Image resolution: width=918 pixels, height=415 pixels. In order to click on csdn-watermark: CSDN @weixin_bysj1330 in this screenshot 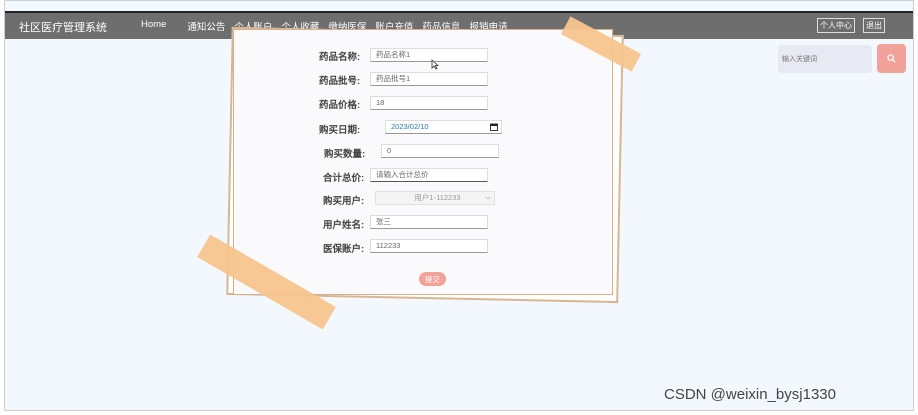, I will do `click(750, 394)`.